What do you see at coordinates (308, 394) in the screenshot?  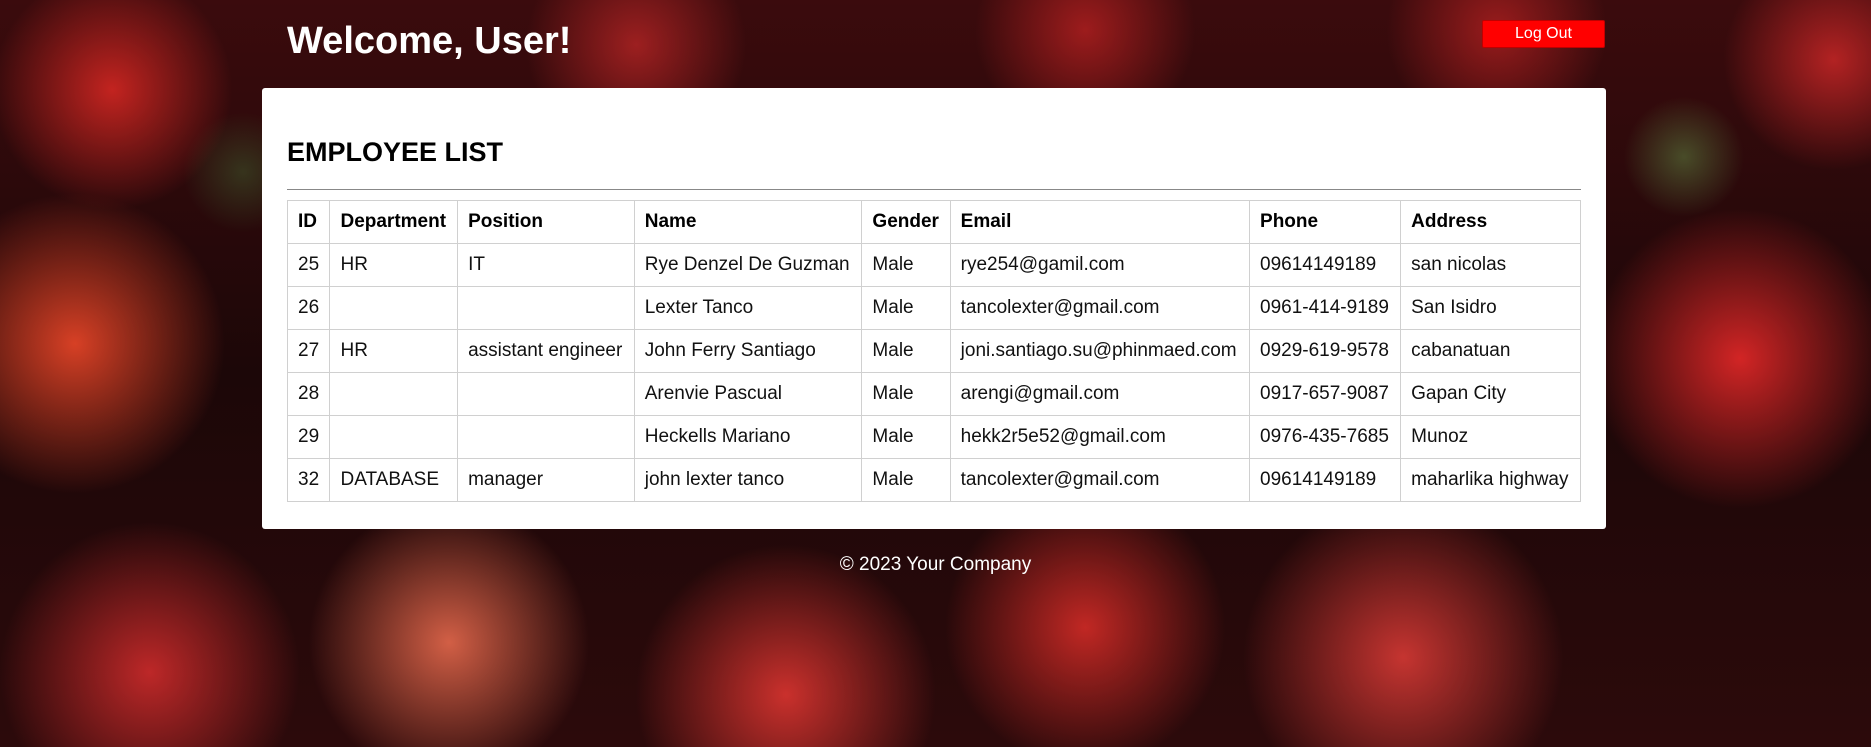 I see `cell-id: 28` at bounding box center [308, 394].